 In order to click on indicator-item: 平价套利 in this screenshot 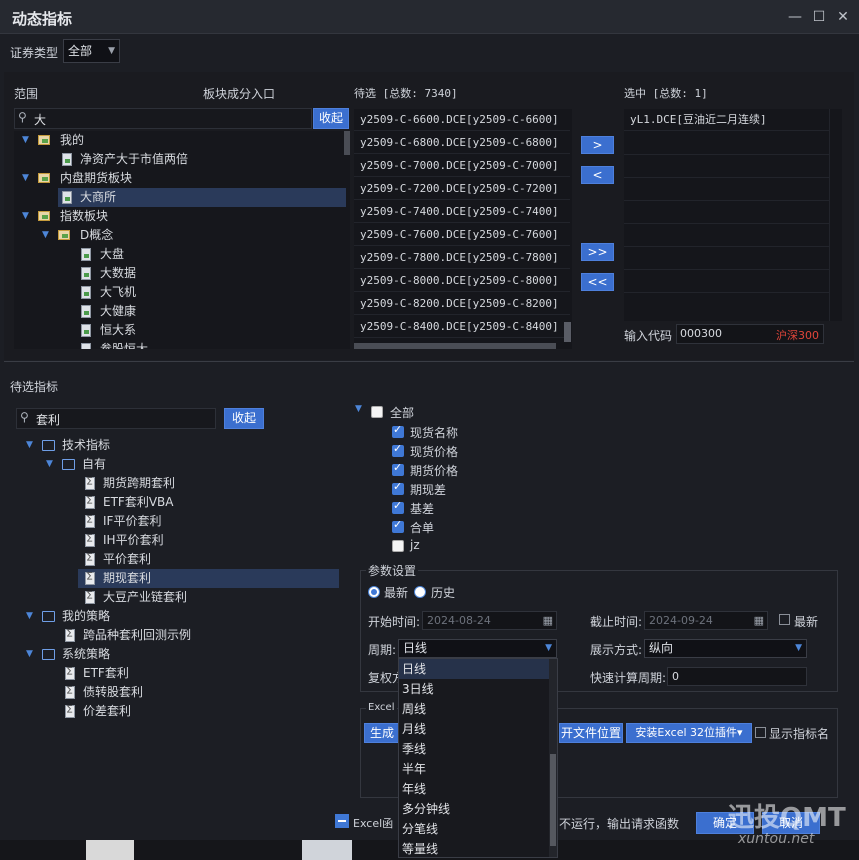, I will do `click(127, 559)`.